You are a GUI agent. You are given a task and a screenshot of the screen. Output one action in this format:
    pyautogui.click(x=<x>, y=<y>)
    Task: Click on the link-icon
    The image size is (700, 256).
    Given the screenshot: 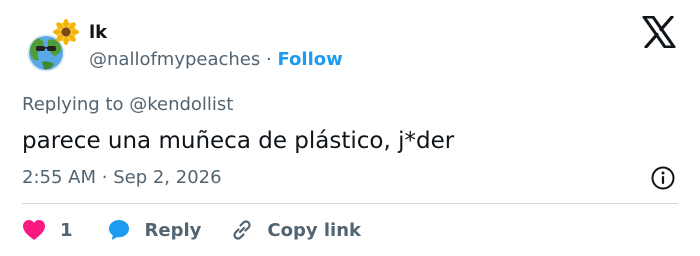 What is the action you would take?
    pyautogui.click(x=242, y=230)
    